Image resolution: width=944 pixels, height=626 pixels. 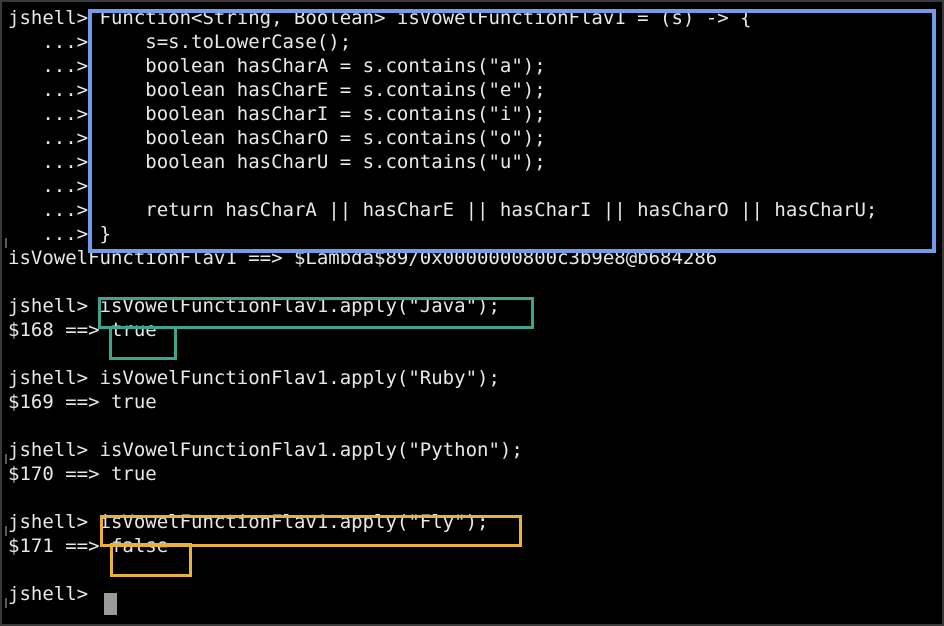 I want to click on java-result: $168 ==> true, so click(x=82, y=330).